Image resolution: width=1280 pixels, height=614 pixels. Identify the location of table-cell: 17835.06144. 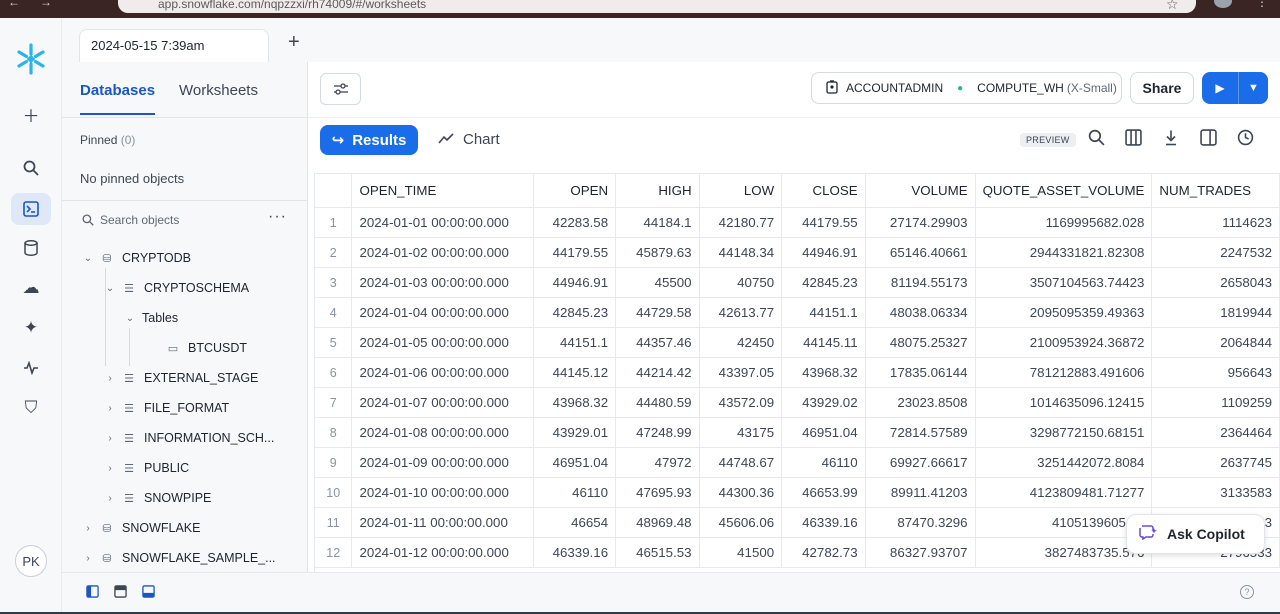
(920, 372).